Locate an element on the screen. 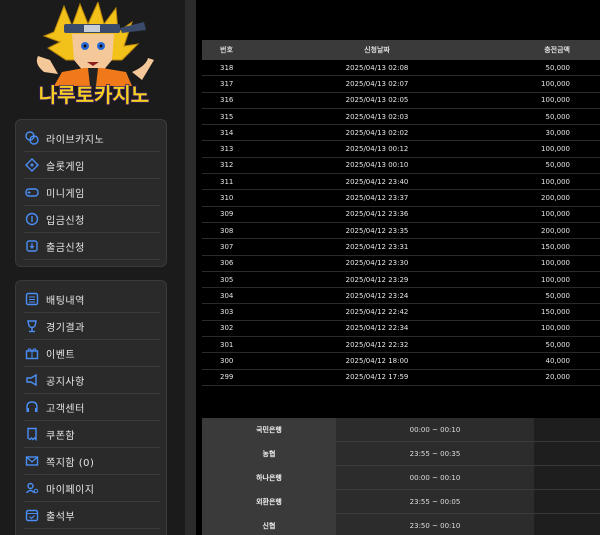  cell-number: 302 is located at coordinates (227, 328).